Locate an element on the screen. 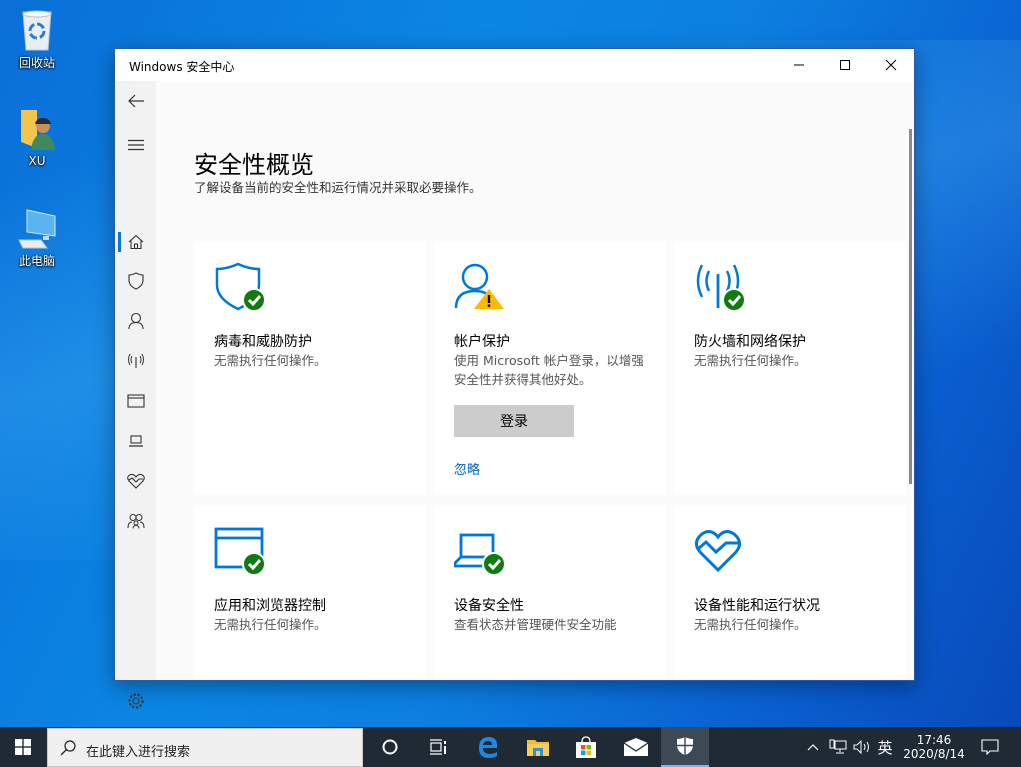 The image size is (1021, 767). sidebar-item-home is located at coordinates (135, 242).